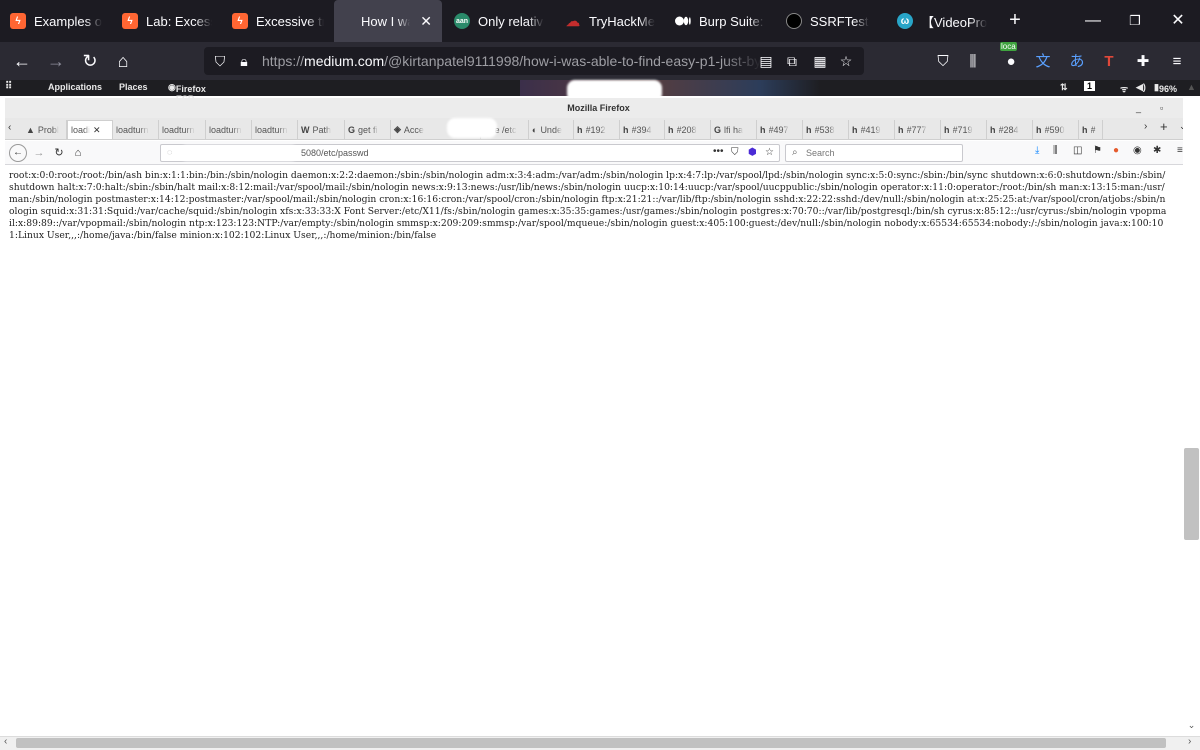 The height and width of the screenshot is (750, 1200). Describe the element at coordinates (1177, 62) in the screenshot. I see `menu-icon: ≡` at that location.